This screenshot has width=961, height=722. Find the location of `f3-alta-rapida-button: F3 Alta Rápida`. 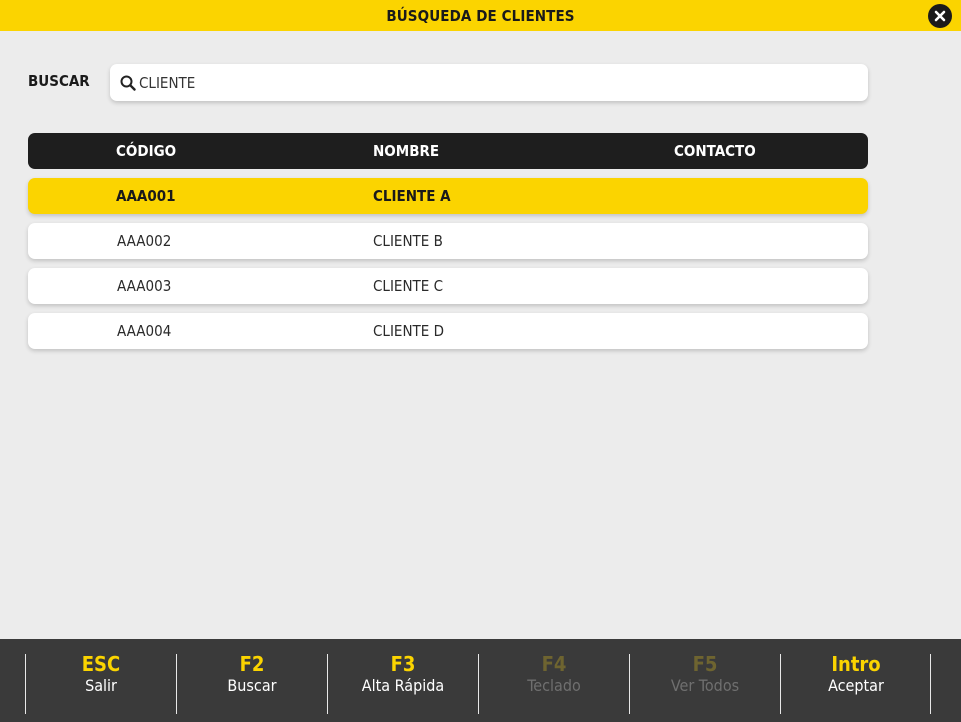

f3-alta-rapida-button: F3 Alta Rápida is located at coordinates (402, 683).